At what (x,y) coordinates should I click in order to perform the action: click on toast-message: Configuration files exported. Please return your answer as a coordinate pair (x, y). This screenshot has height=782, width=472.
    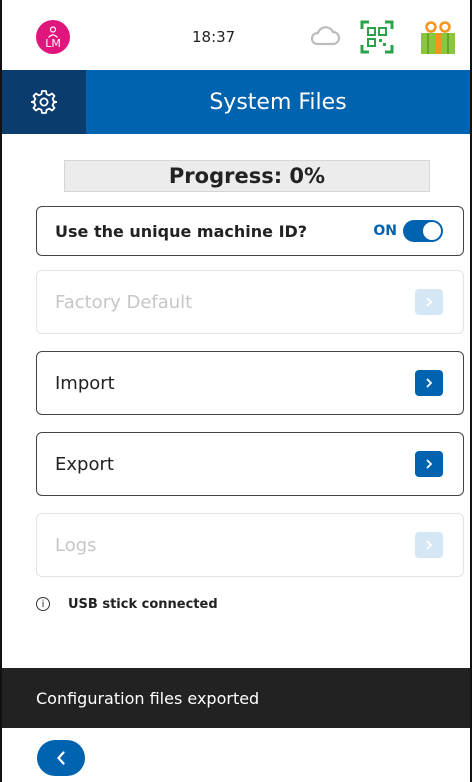
    Looking at the image, I should click on (236, 698).